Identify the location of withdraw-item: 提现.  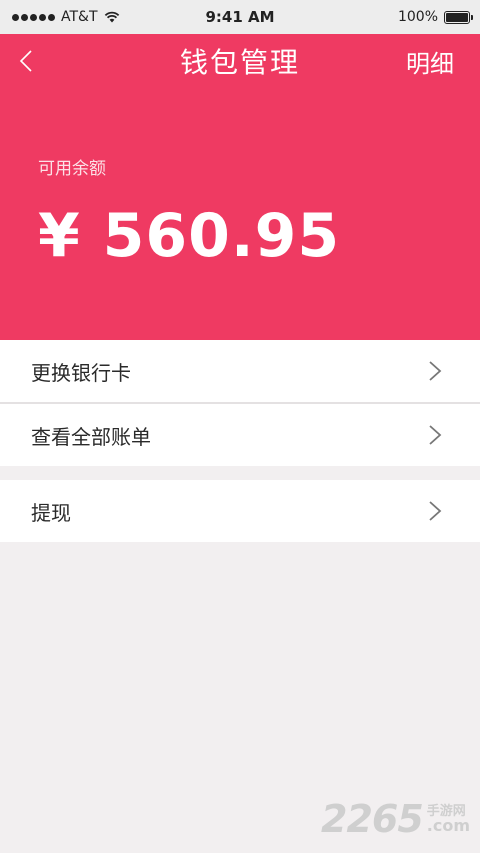
(240, 511).